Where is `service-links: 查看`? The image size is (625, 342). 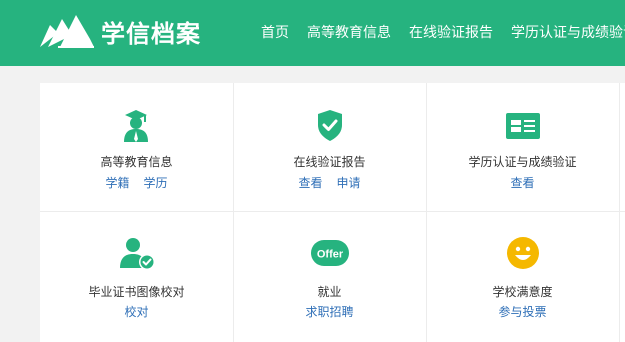 service-links: 查看 is located at coordinates (522, 183).